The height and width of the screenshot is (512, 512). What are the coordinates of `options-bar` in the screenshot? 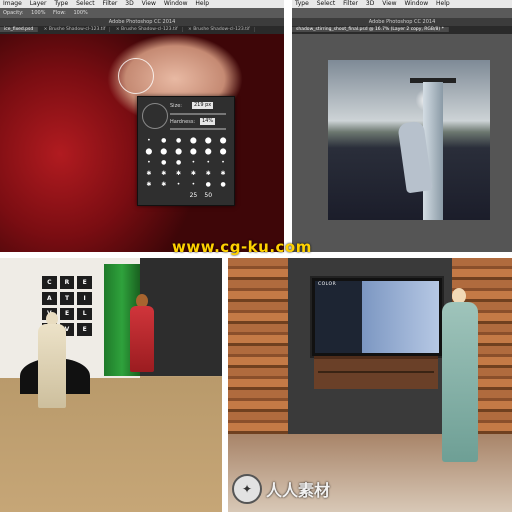 It's located at (402, 13).